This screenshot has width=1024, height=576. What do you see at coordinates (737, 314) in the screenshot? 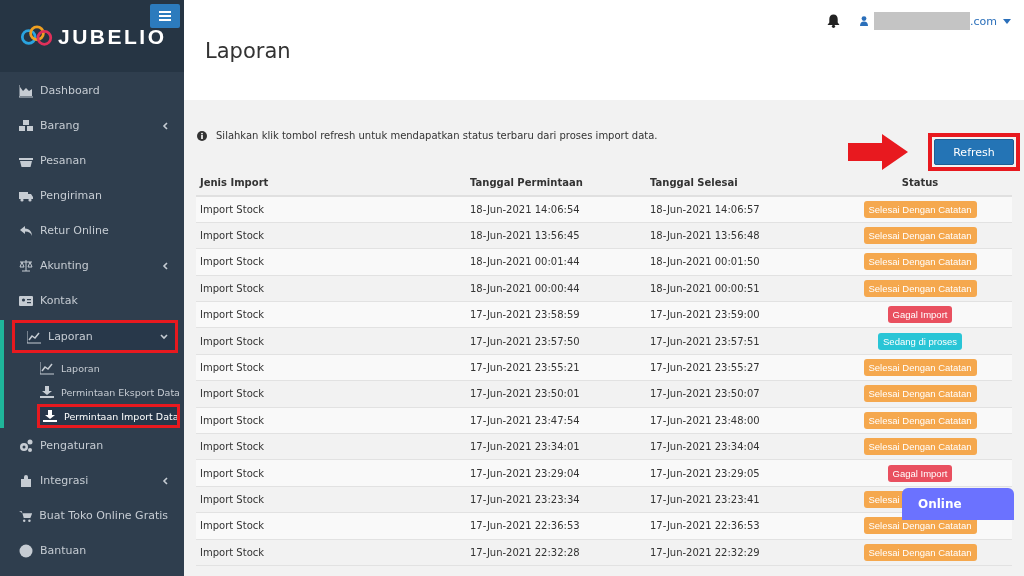
I see `table-cell: 17-Jun-2021 23:59:00` at bounding box center [737, 314].